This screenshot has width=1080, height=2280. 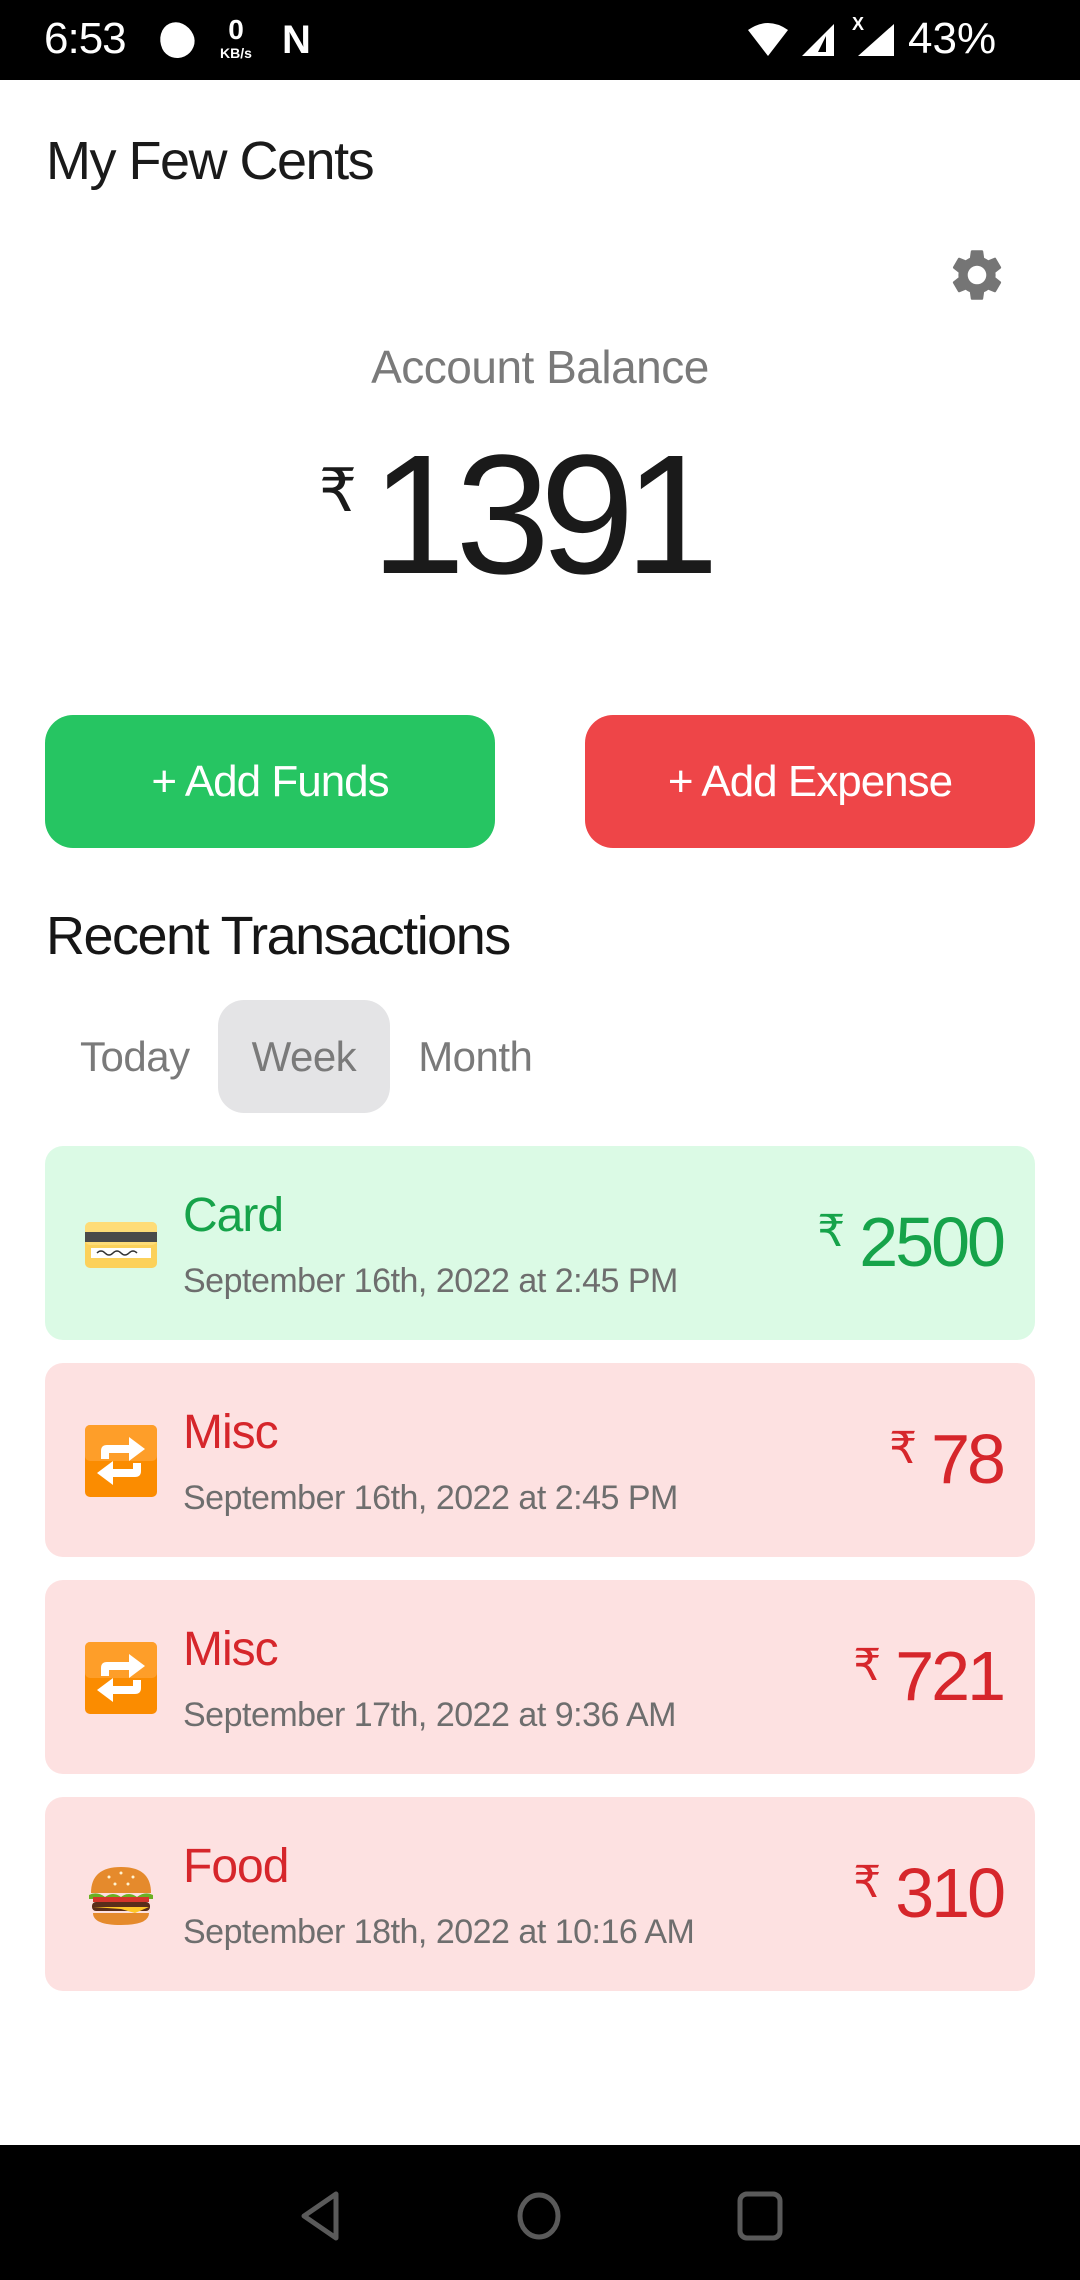 What do you see at coordinates (439, 1932) in the screenshot?
I see `transaction-date: September 18th, 2022 at 10:16 AM` at bounding box center [439, 1932].